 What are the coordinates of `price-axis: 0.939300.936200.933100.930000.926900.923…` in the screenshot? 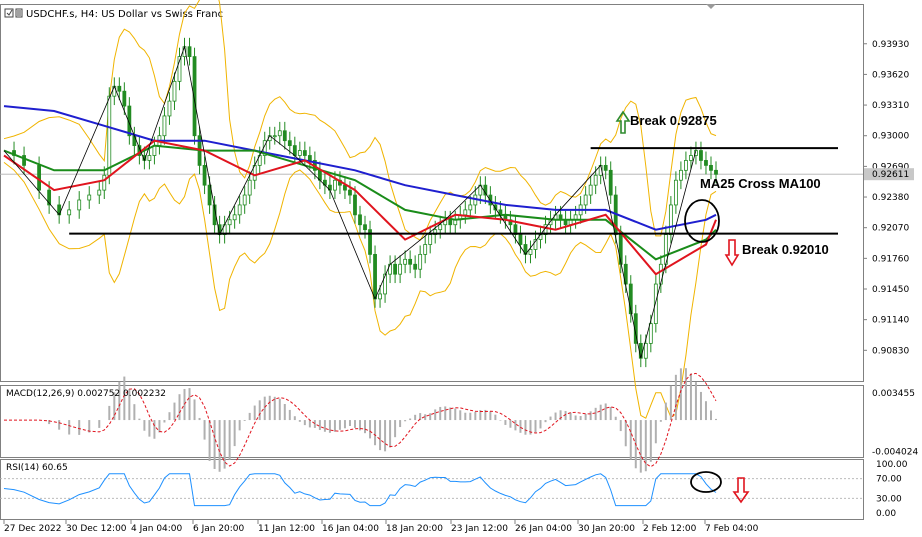 It's located at (888, 198).